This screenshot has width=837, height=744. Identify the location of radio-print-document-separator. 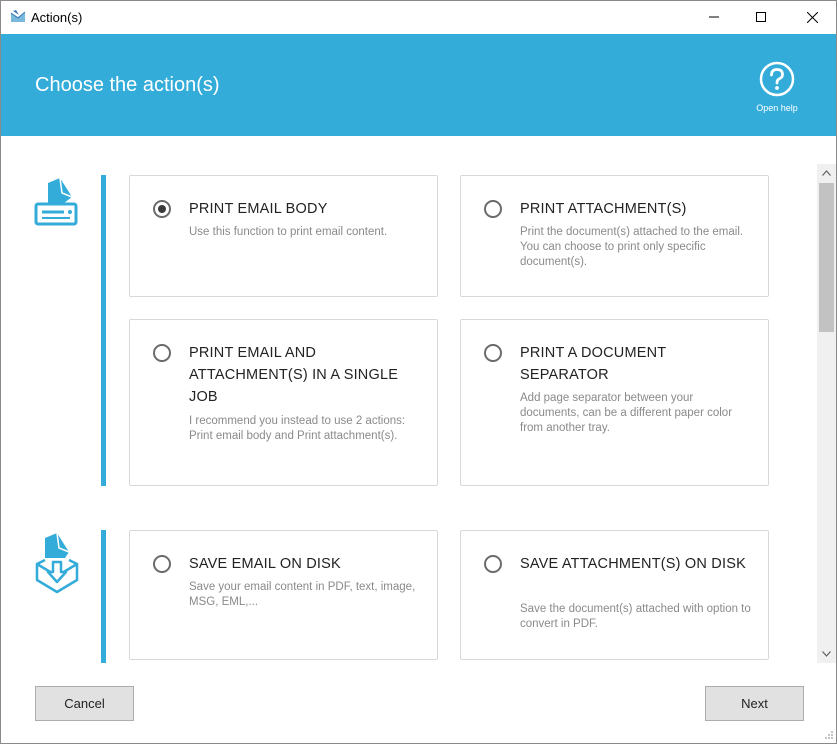
(493, 353).